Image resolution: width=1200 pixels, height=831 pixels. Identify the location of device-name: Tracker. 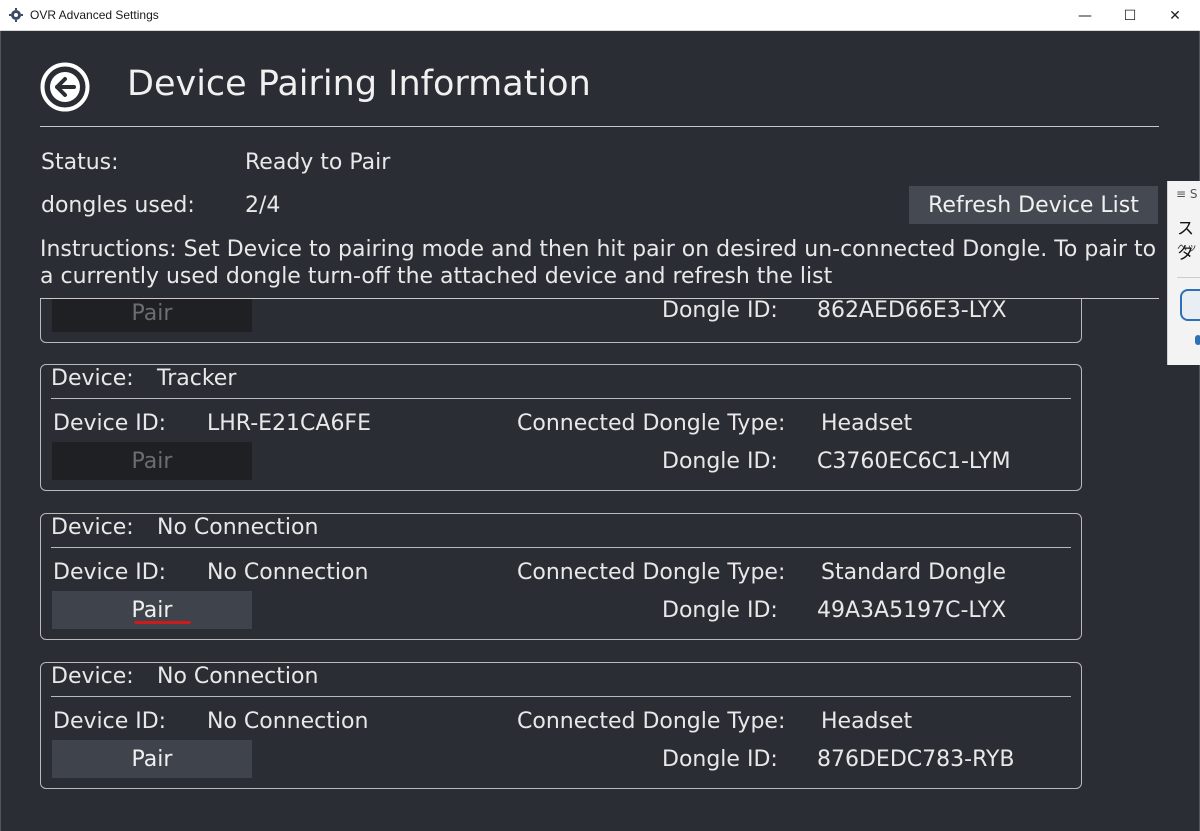
(197, 378).